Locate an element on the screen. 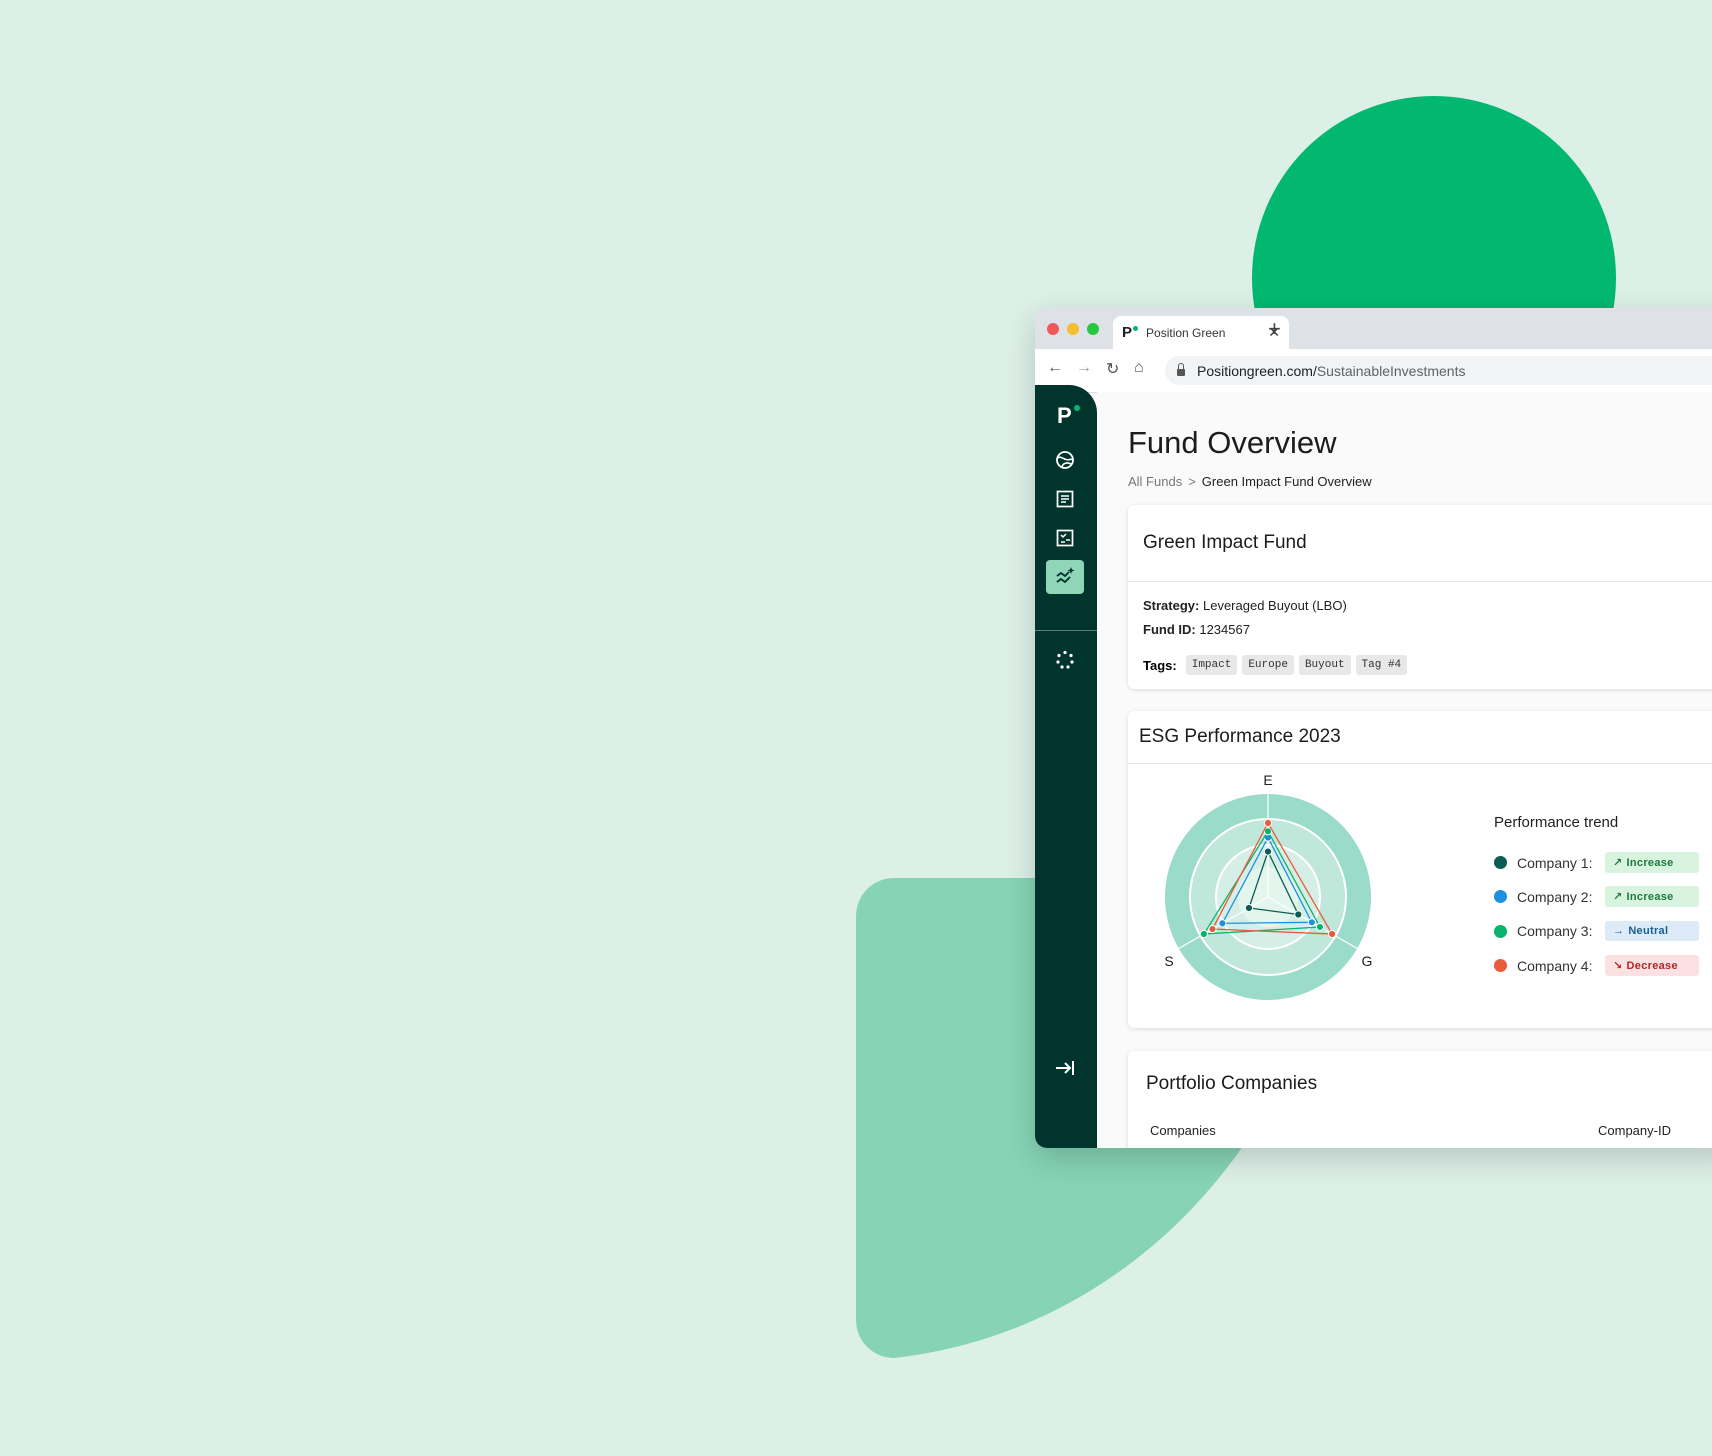  esg-title: ESG Performance 2023 is located at coordinates (1420, 737).